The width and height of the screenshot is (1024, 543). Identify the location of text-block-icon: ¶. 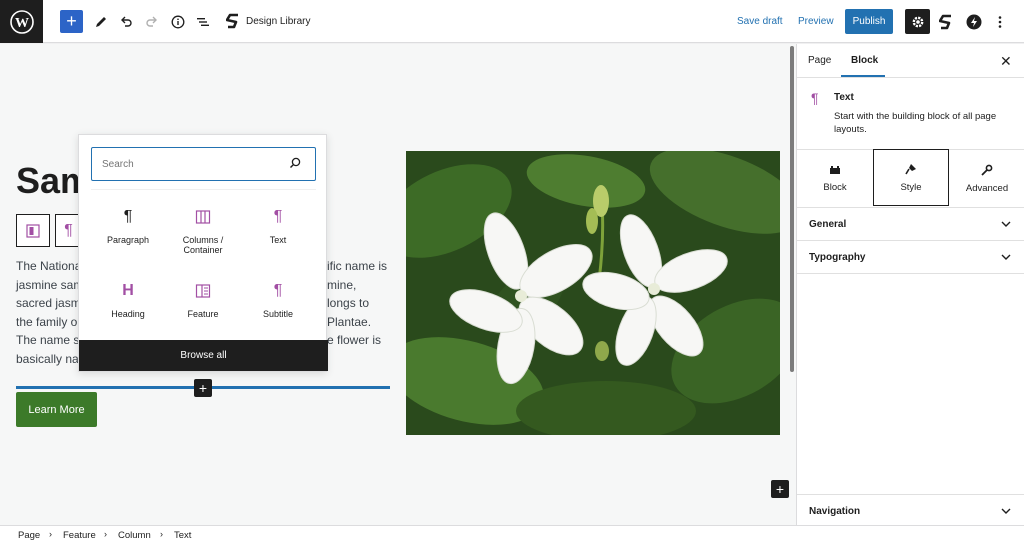
(815, 98).